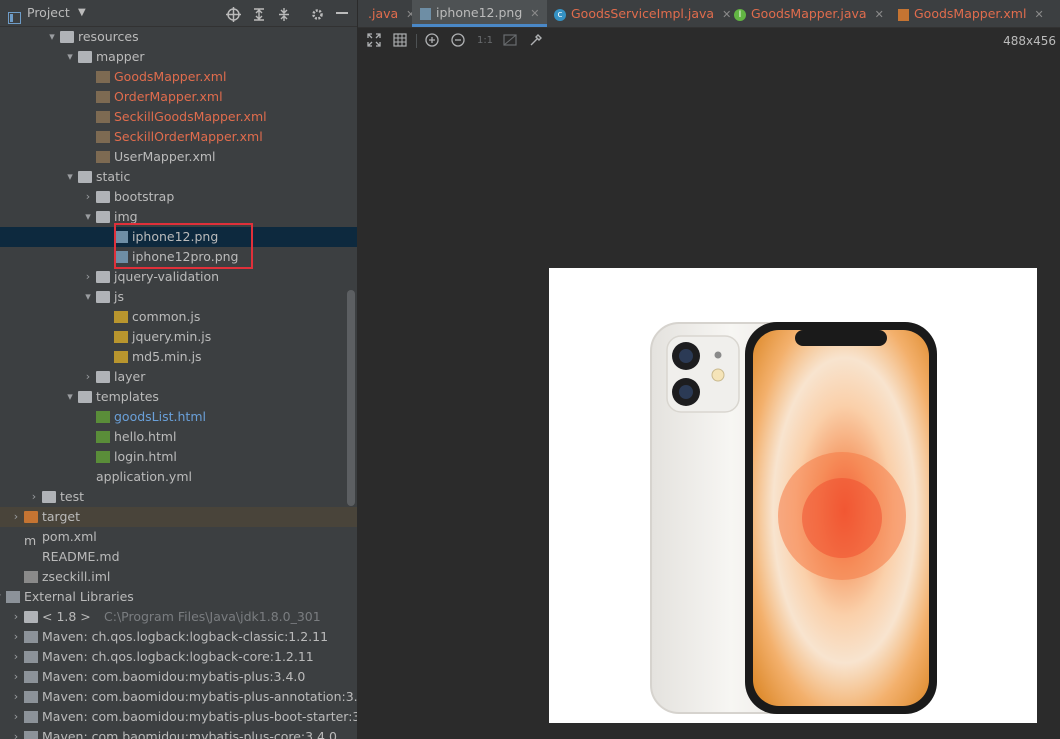 This screenshot has width=1060, height=739. What do you see at coordinates (85, 477) in the screenshot?
I see `yml-file-icon` at bounding box center [85, 477].